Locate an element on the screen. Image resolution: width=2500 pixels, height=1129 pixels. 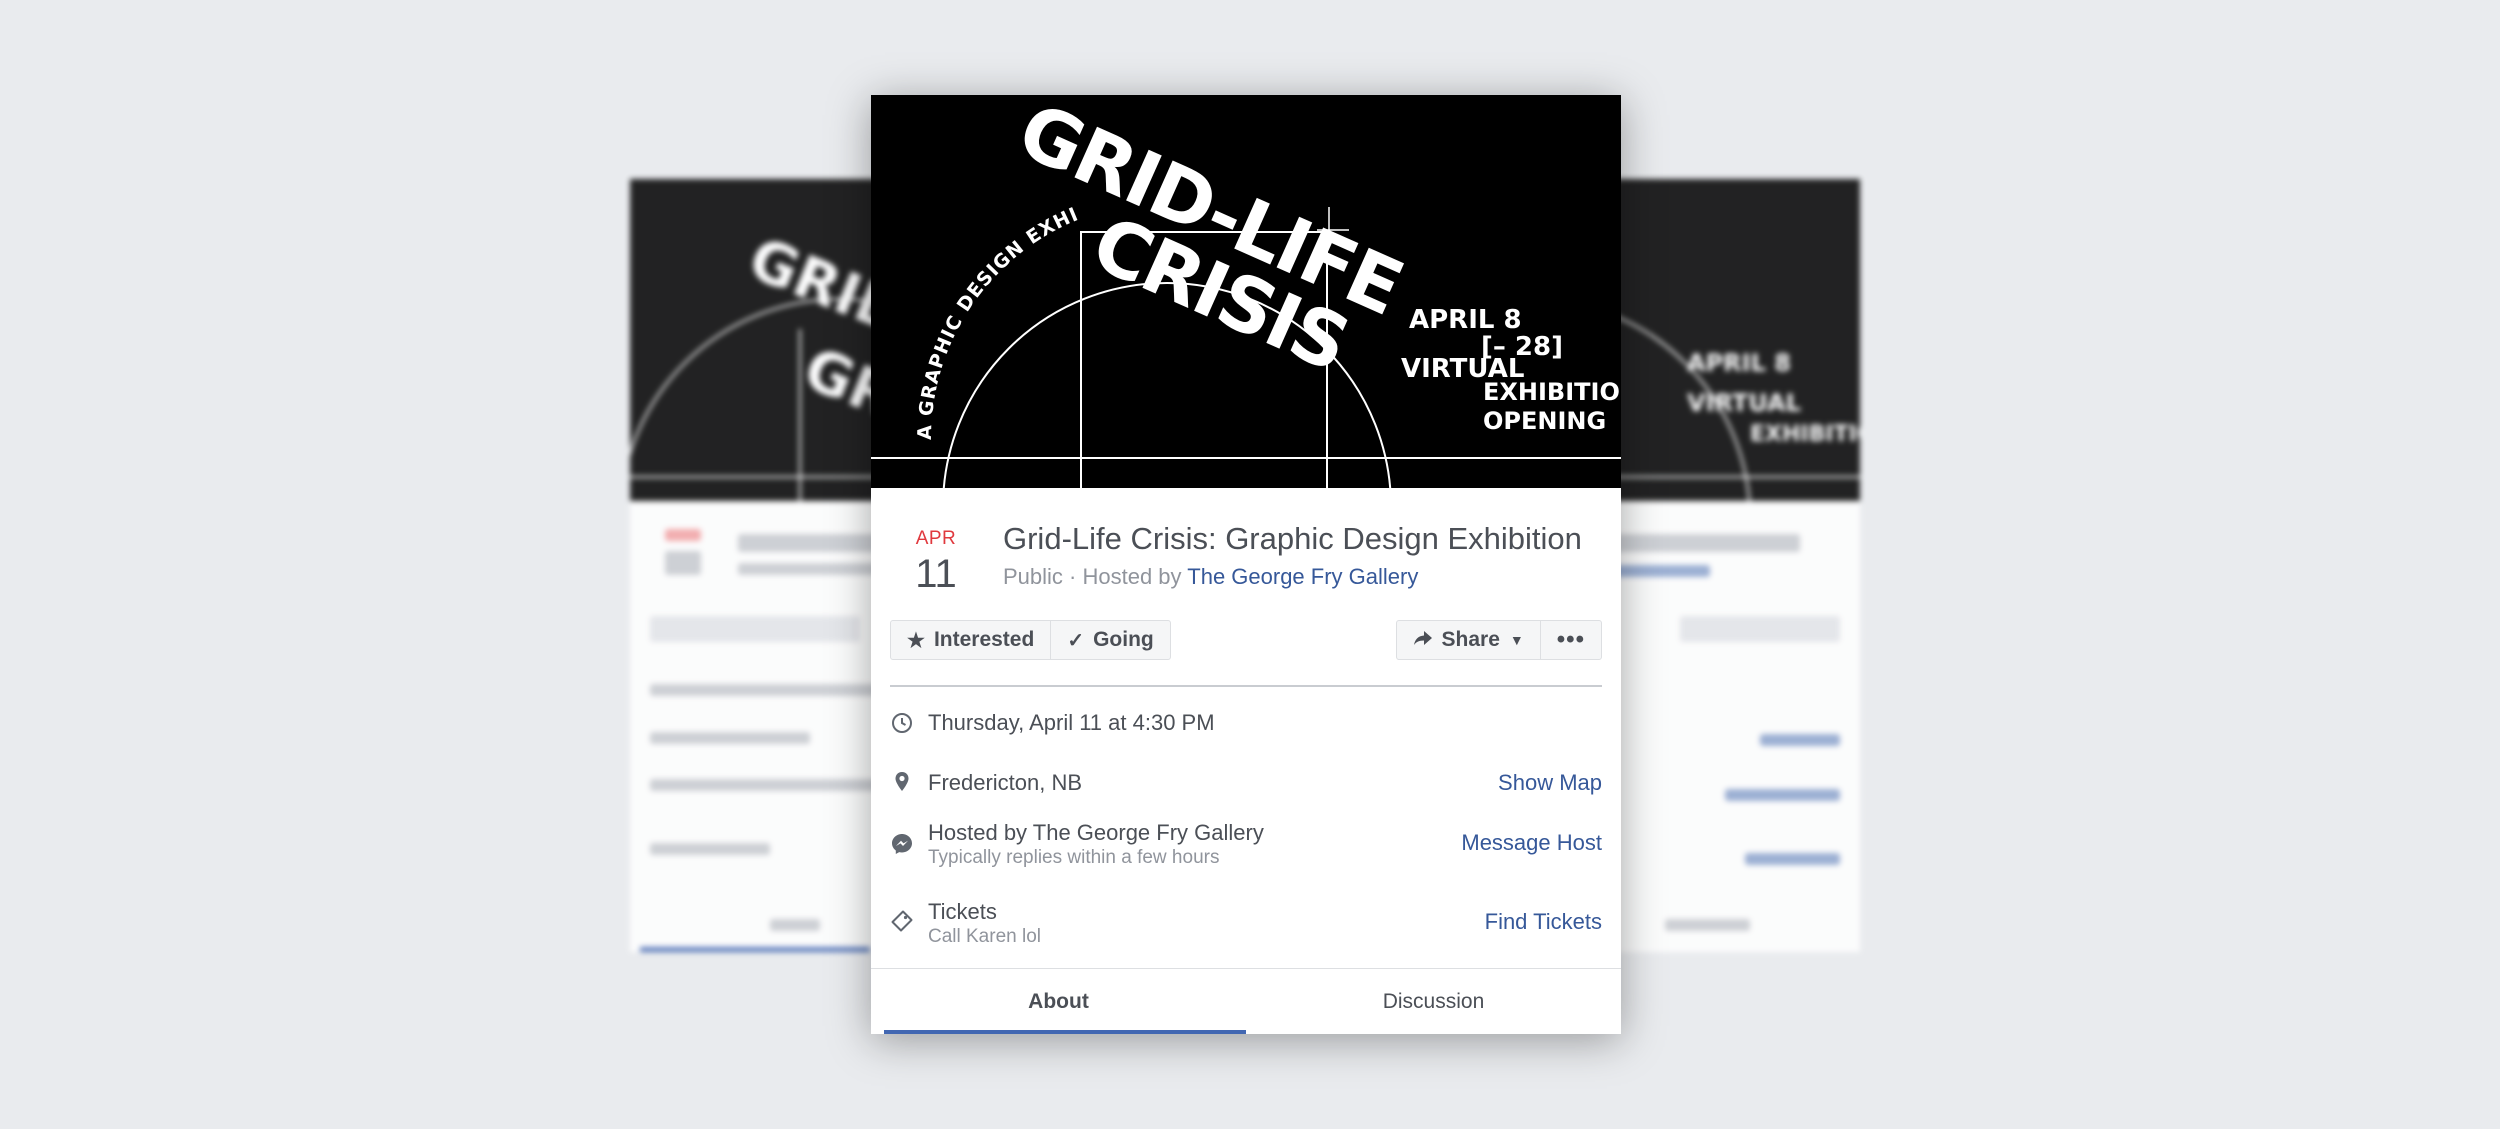
reply-time-text: Typically replies within a few hours is located at coordinates (1074, 857).